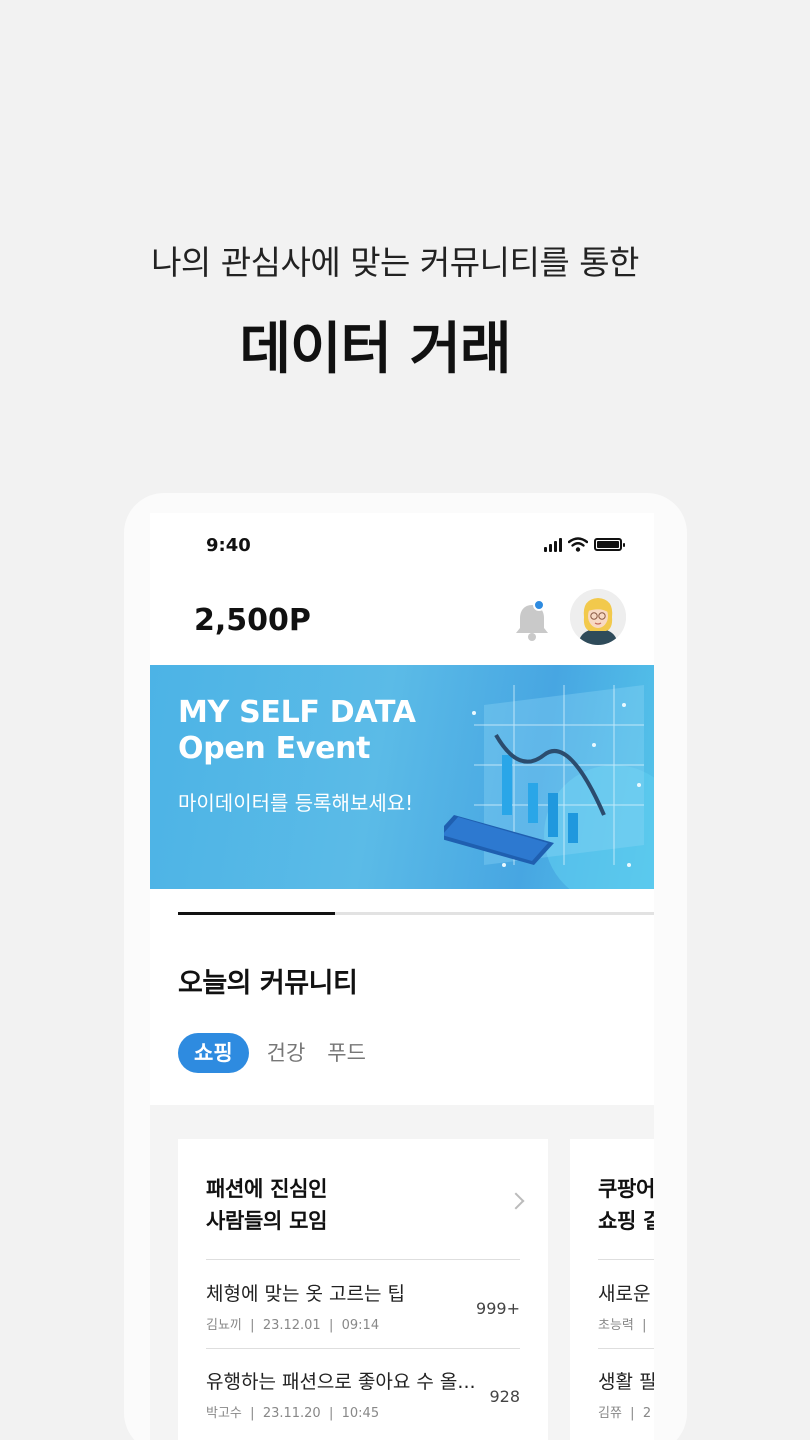 Image resolution: width=810 pixels, height=1440 pixels. I want to click on post-meta: 초능력 |, so click(622, 1325).